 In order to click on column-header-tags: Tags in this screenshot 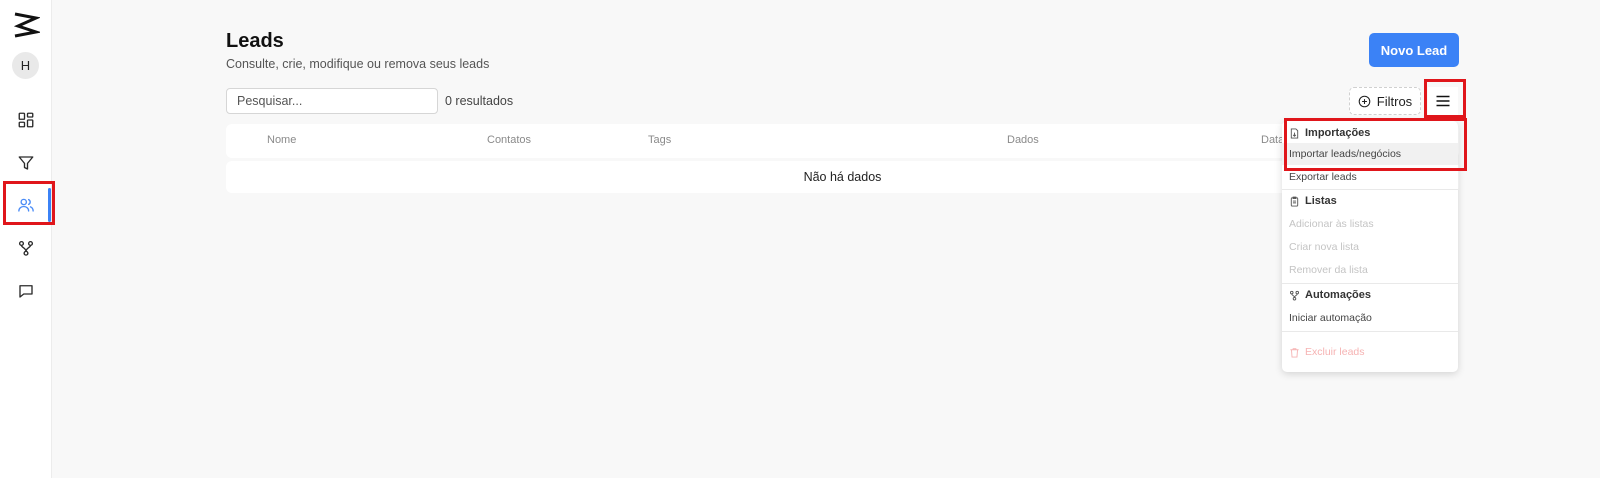, I will do `click(659, 140)`.